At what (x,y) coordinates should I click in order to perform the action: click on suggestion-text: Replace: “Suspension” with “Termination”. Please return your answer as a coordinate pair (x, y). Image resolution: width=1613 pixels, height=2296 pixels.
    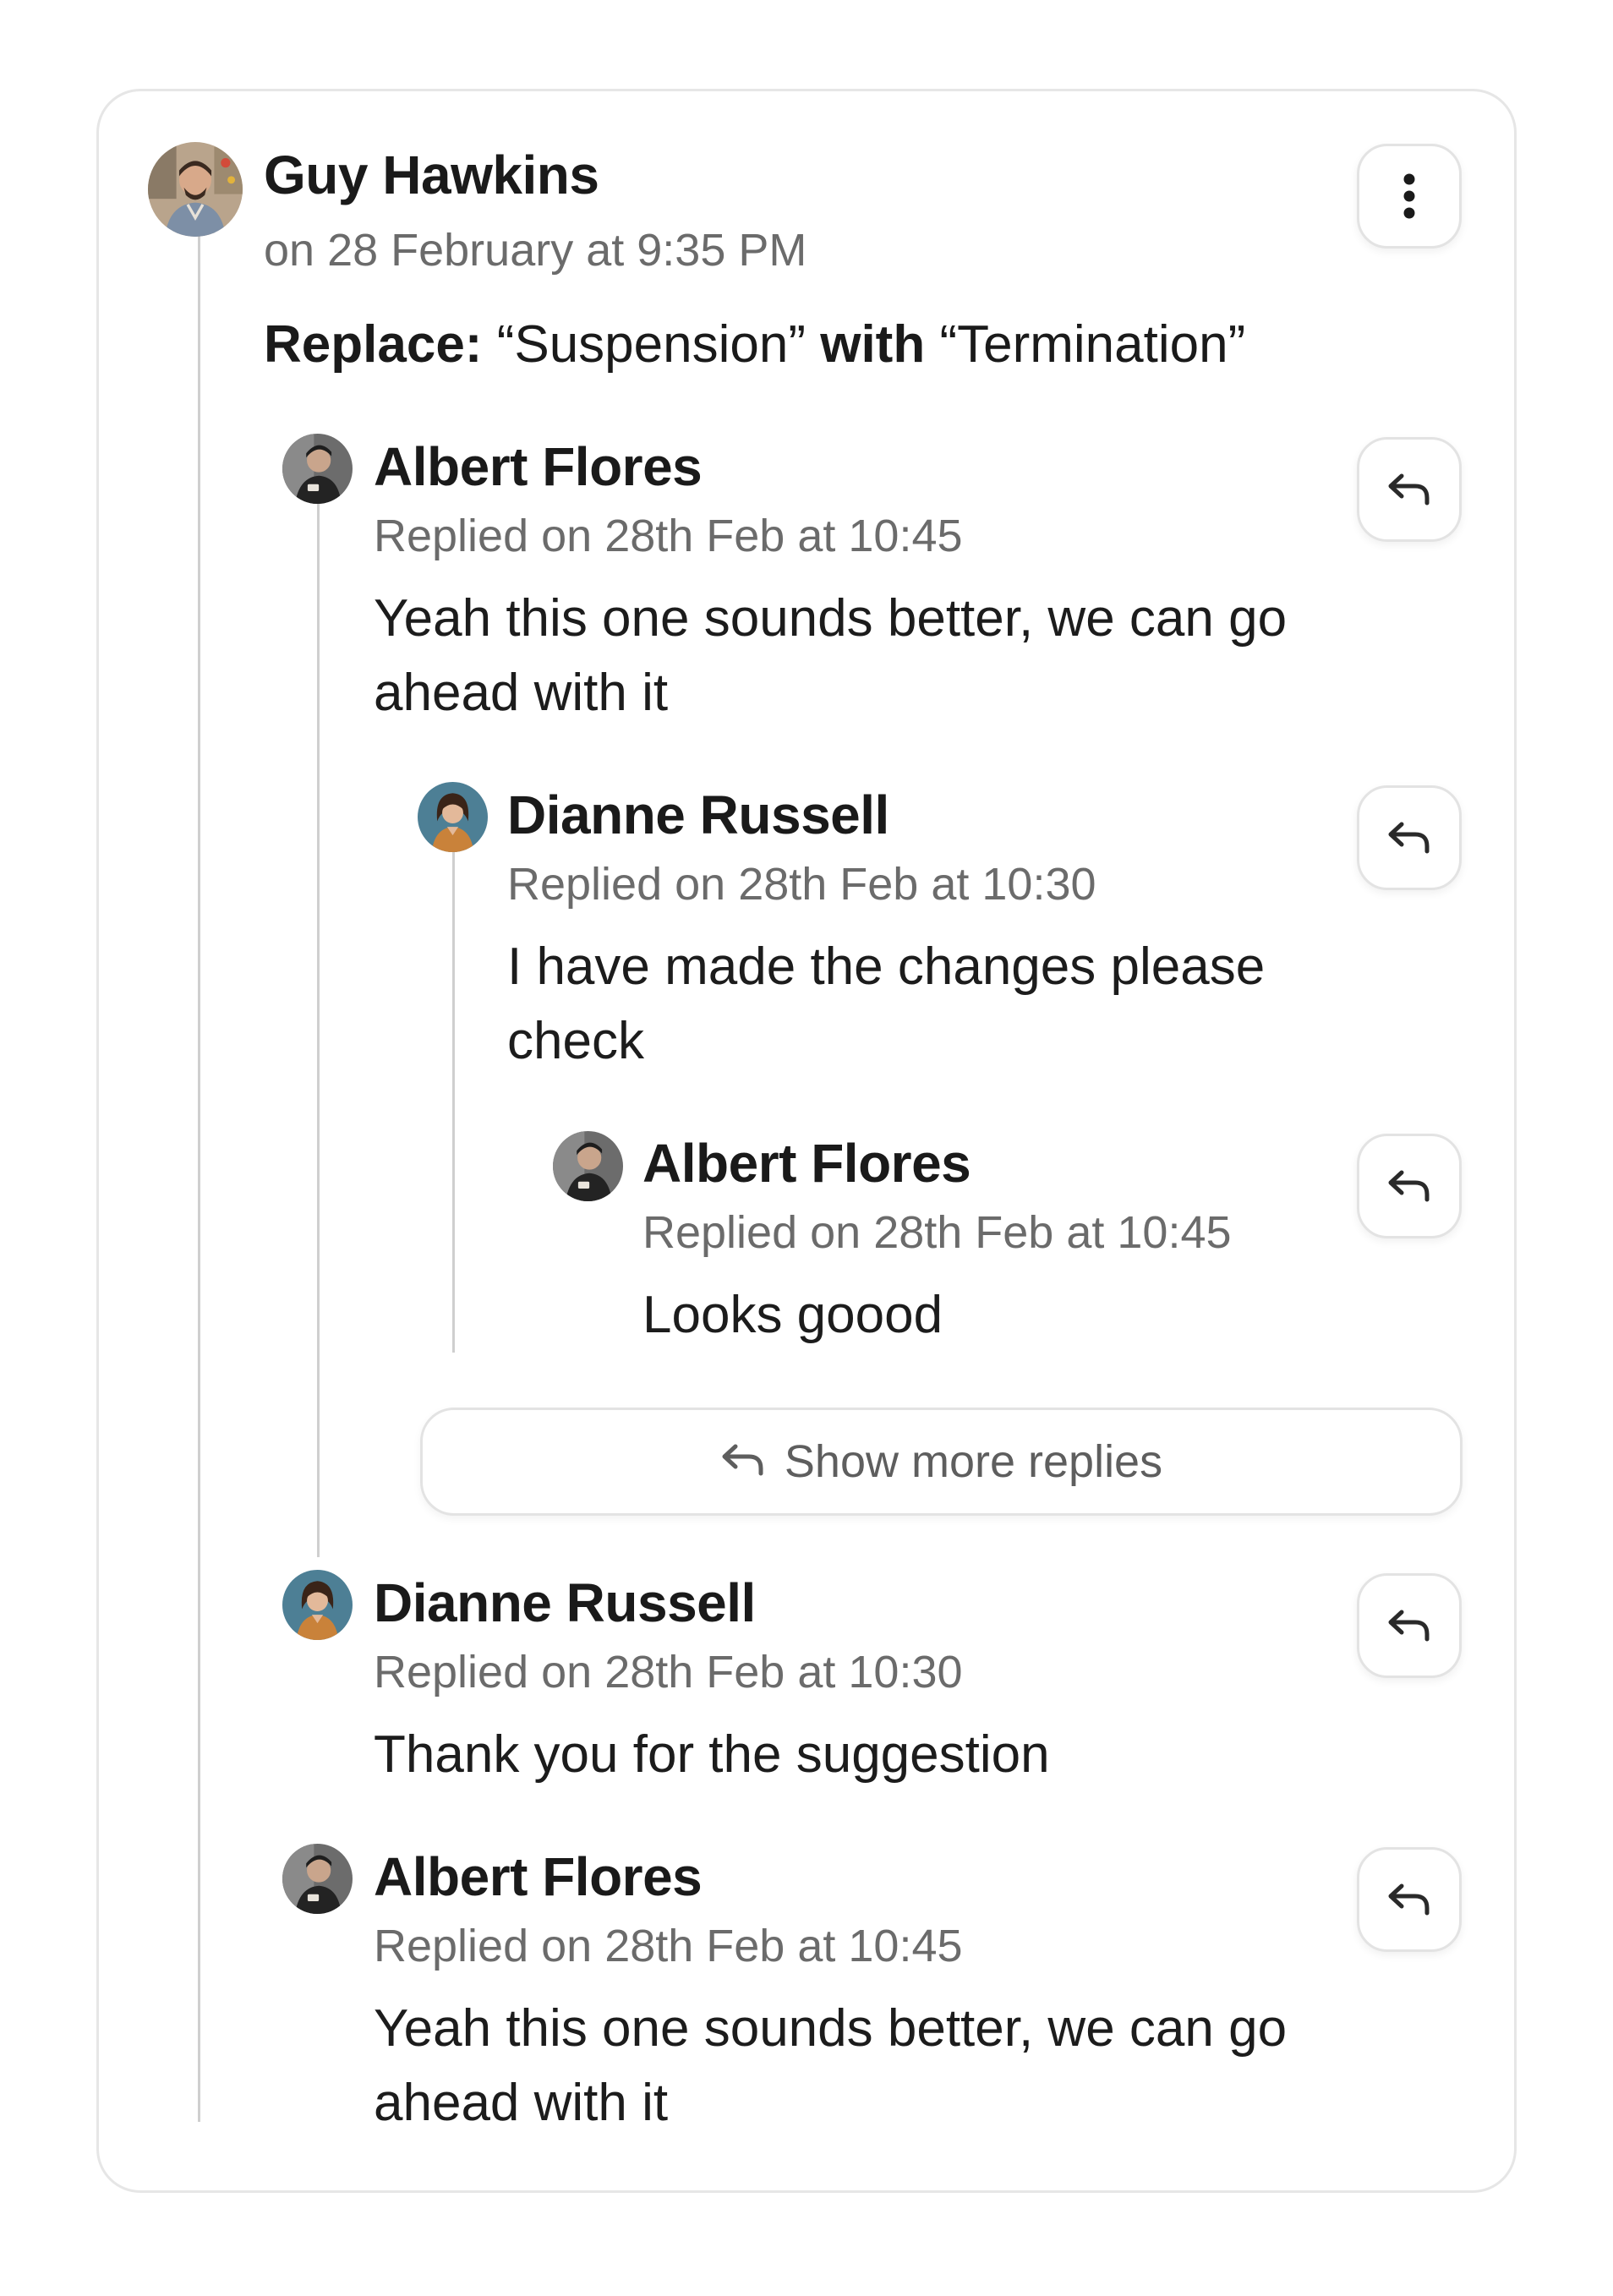
    Looking at the image, I should click on (755, 344).